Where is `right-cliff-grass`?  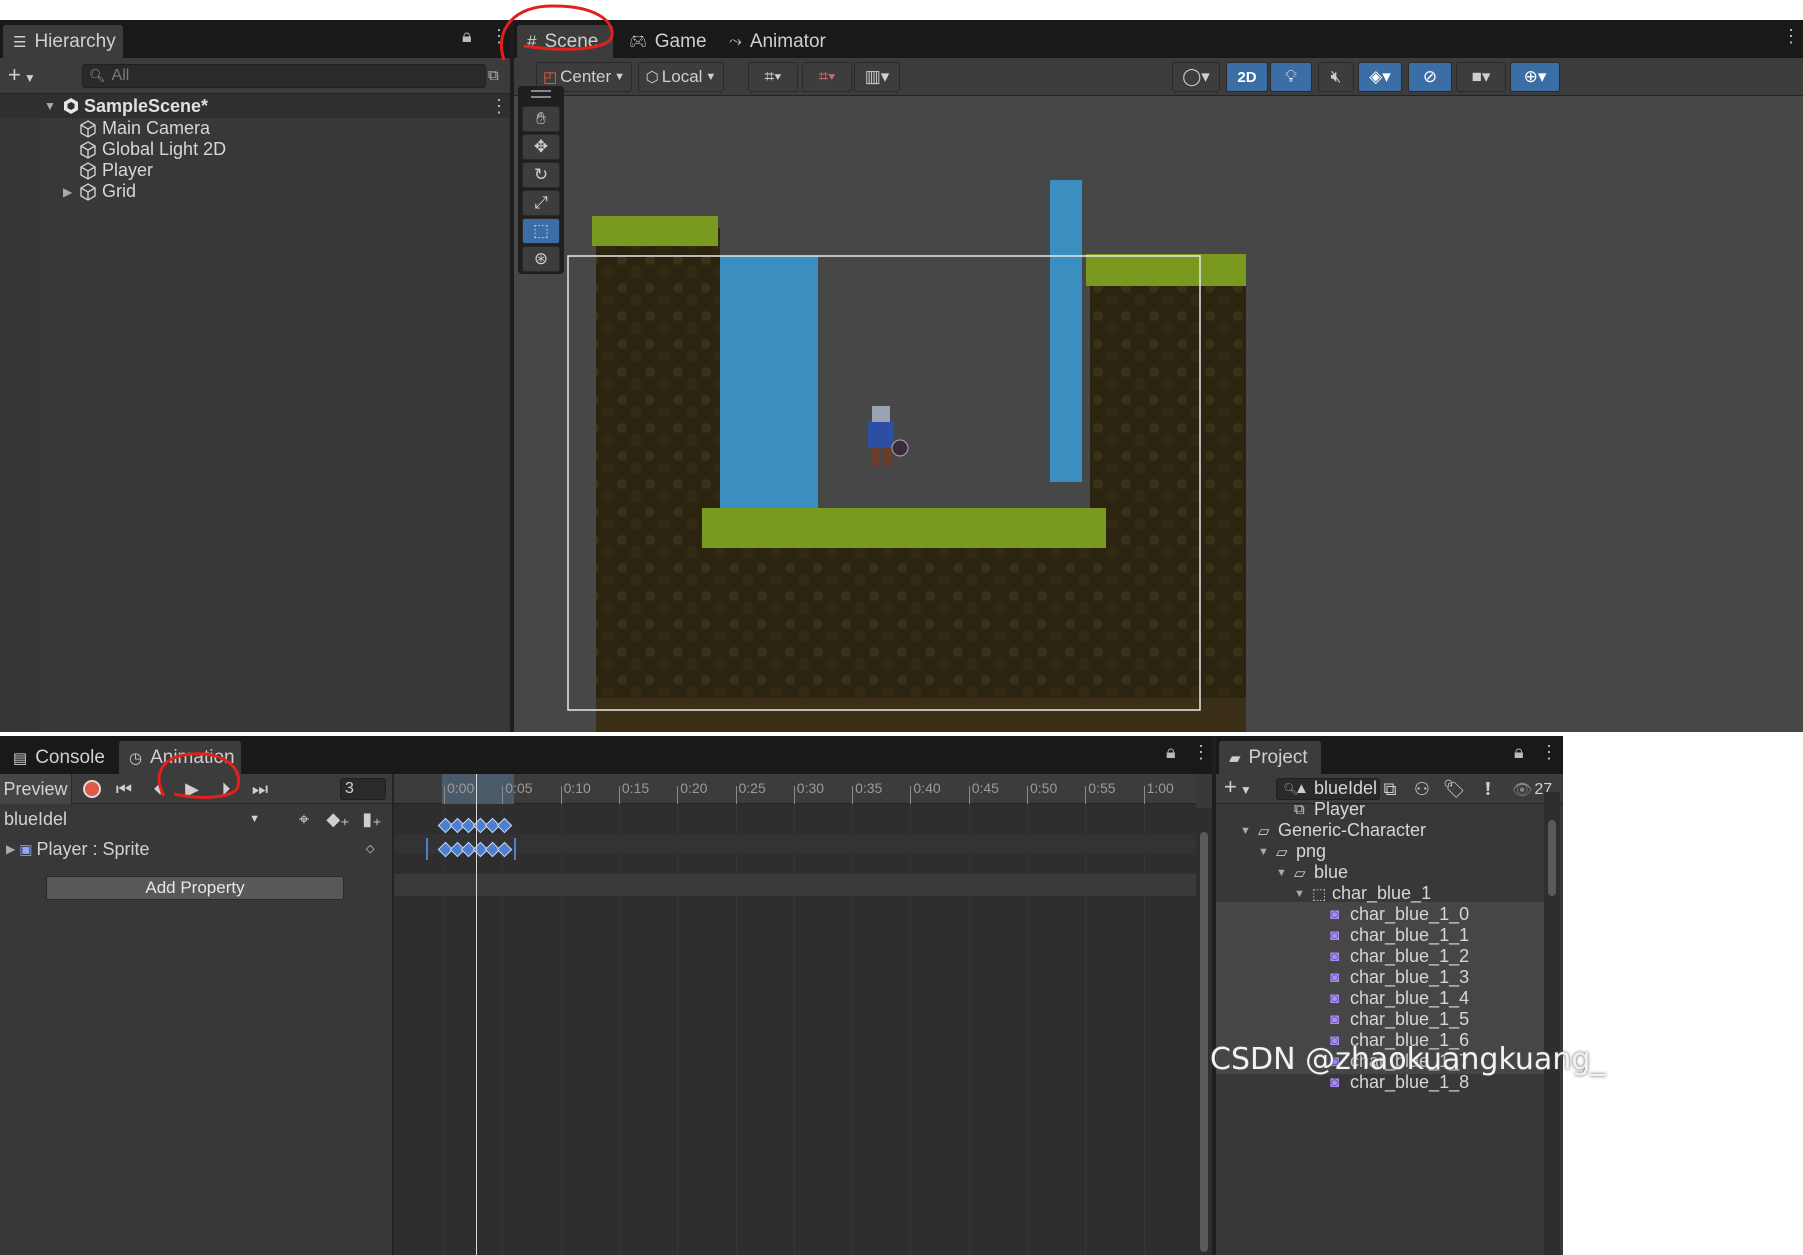
right-cliff-grass is located at coordinates (1166, 270).